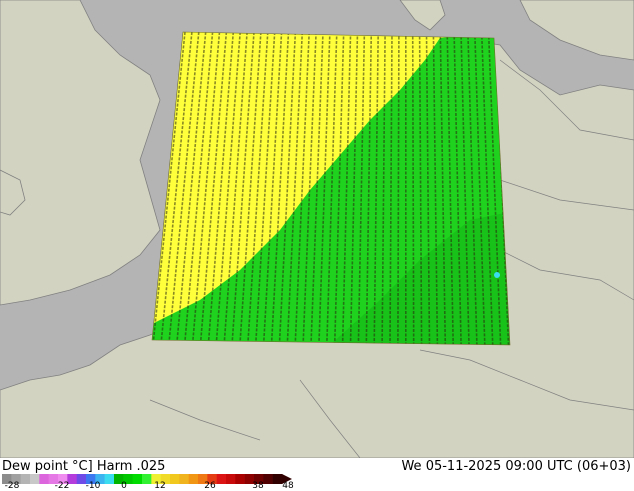 This screenshot has width=634, height=491. What do you see at coordinates (516, 466) in the screenshot?
I see `map-datetime: We 05-11-2025 09:00 UTC (06+03)` at bounding box center [516, 466].